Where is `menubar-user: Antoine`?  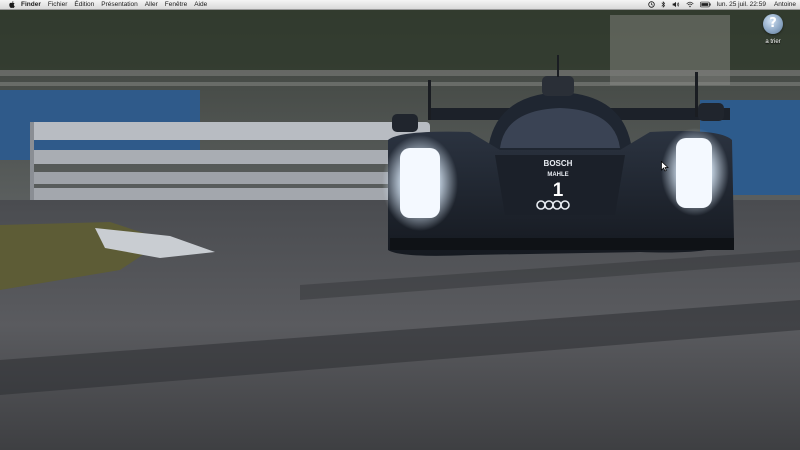 menubar-user: Antoine is located at coordinates (785, 4).